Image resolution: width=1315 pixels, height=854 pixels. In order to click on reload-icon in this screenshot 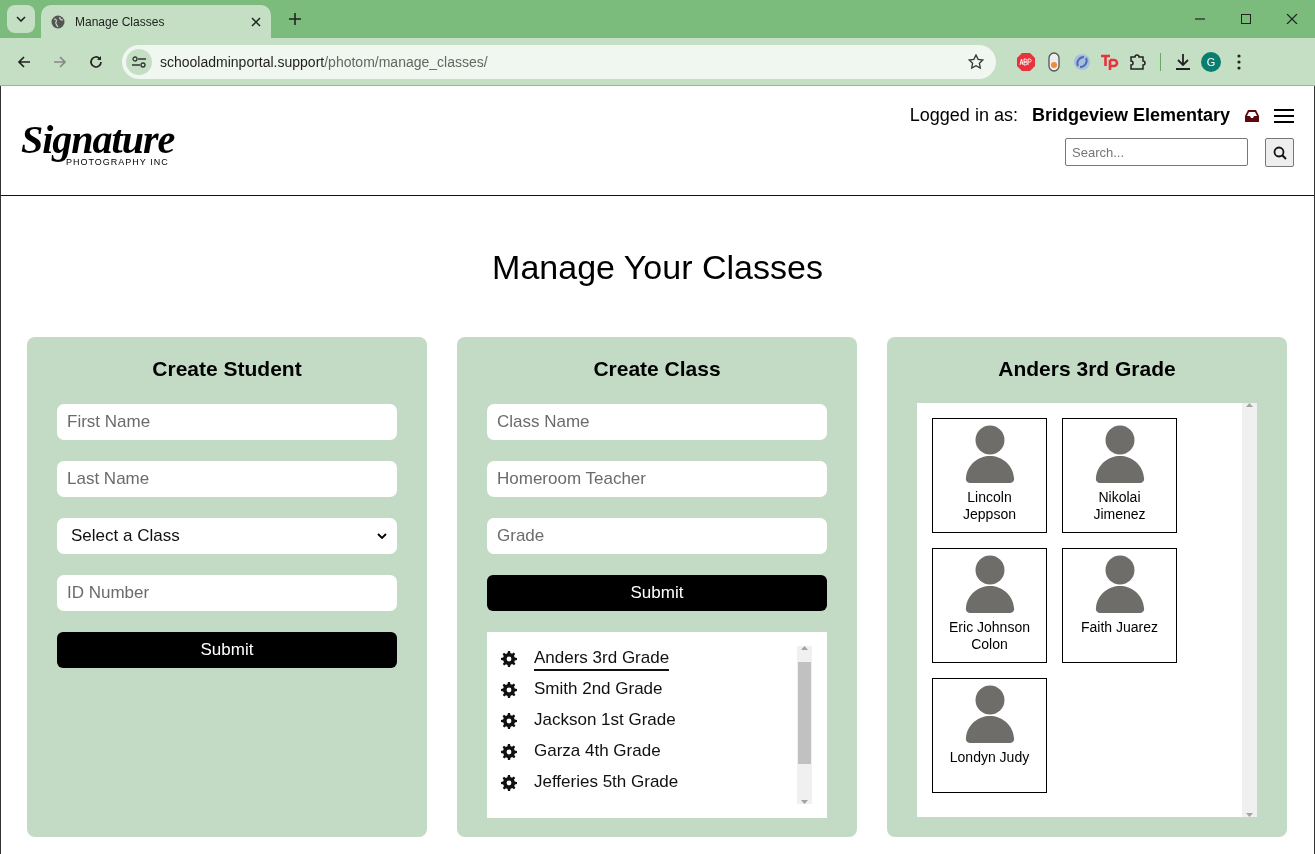, I will do `click(96, 61)`.